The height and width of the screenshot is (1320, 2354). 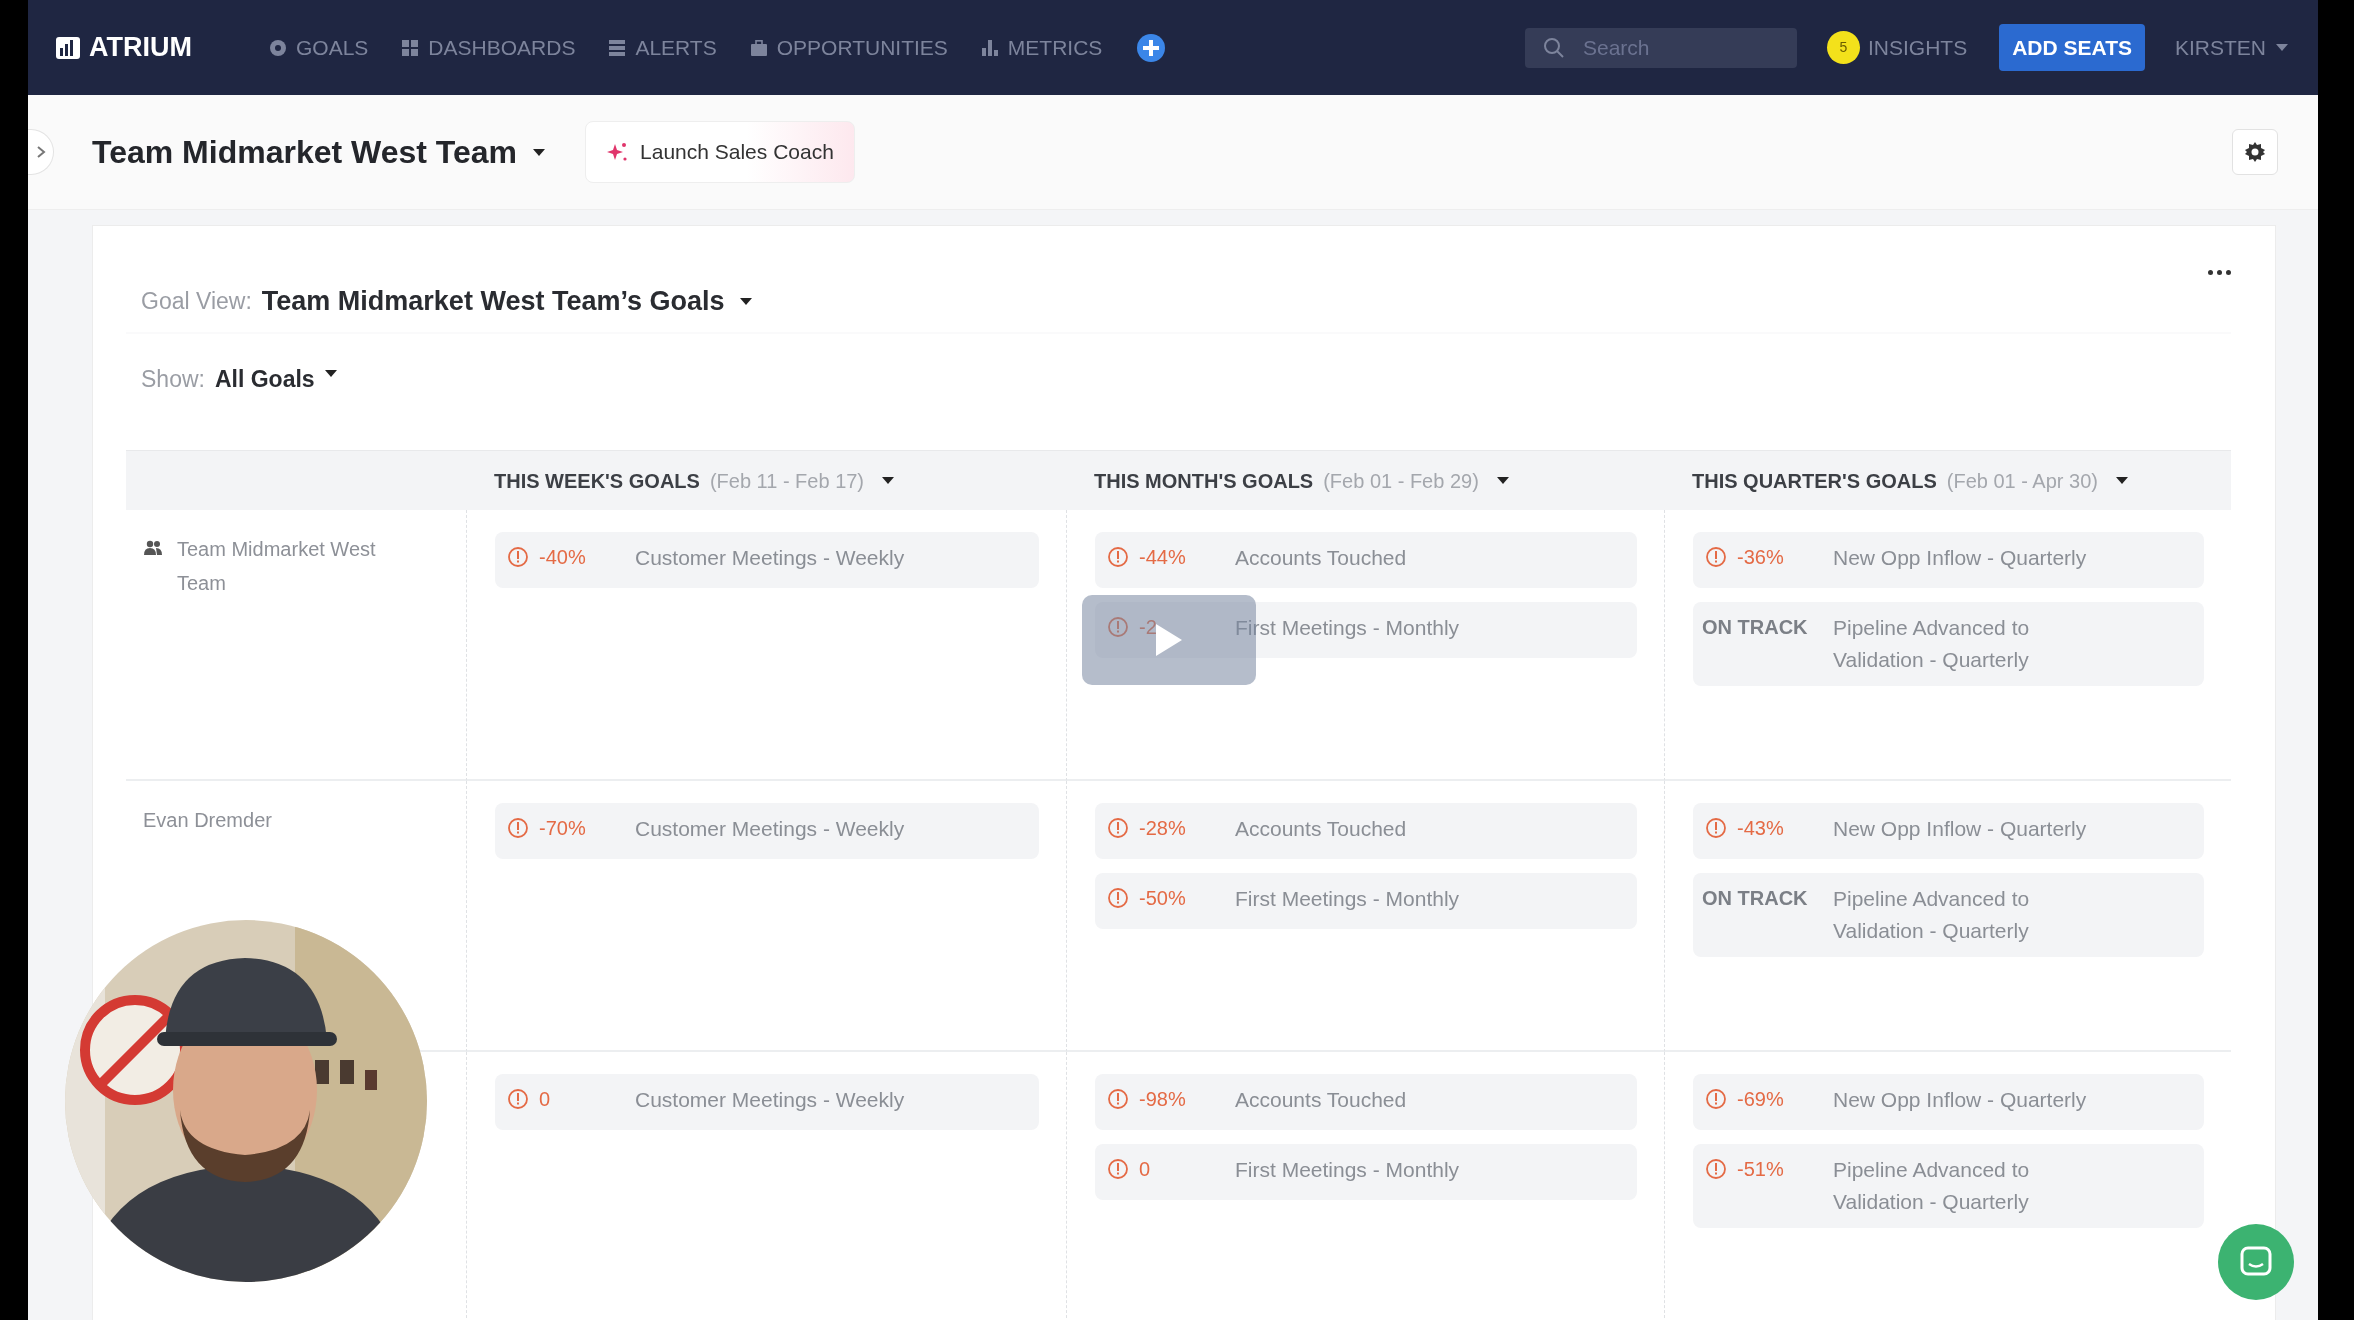 I want to click on logo-text: ATRIUM, so click(x=140, y=48).